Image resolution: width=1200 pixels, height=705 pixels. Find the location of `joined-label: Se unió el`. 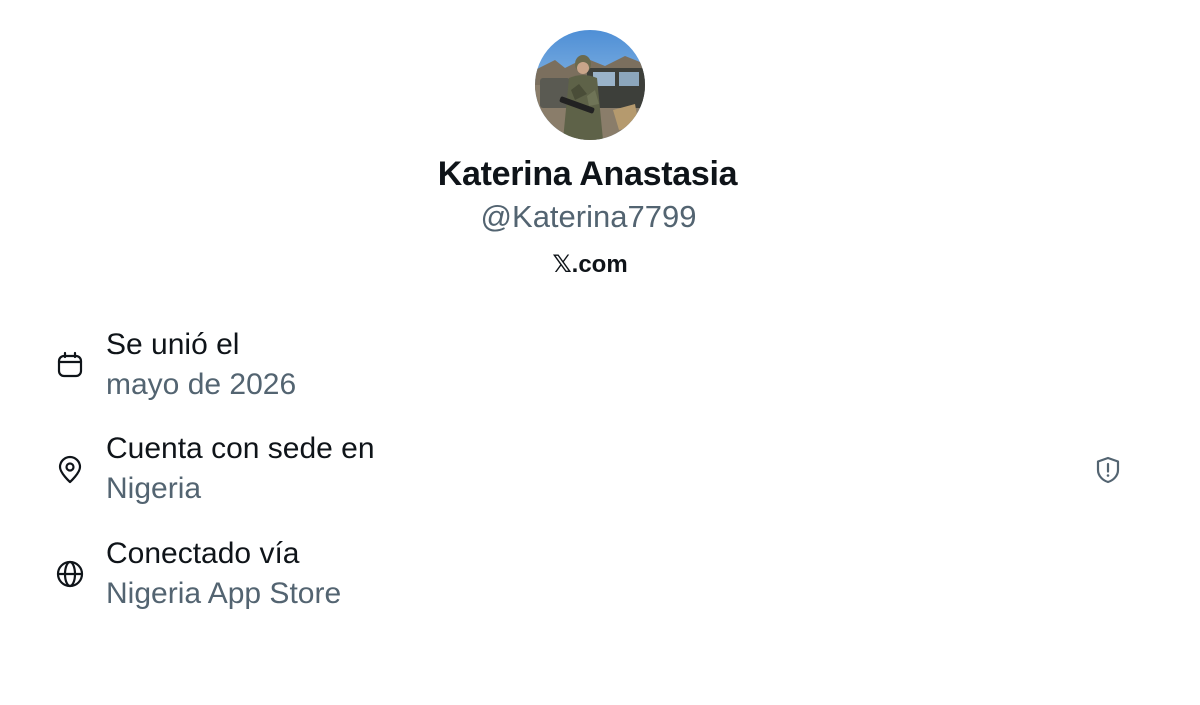

joined-label: Se unió el is located at coordinates (173, 344).